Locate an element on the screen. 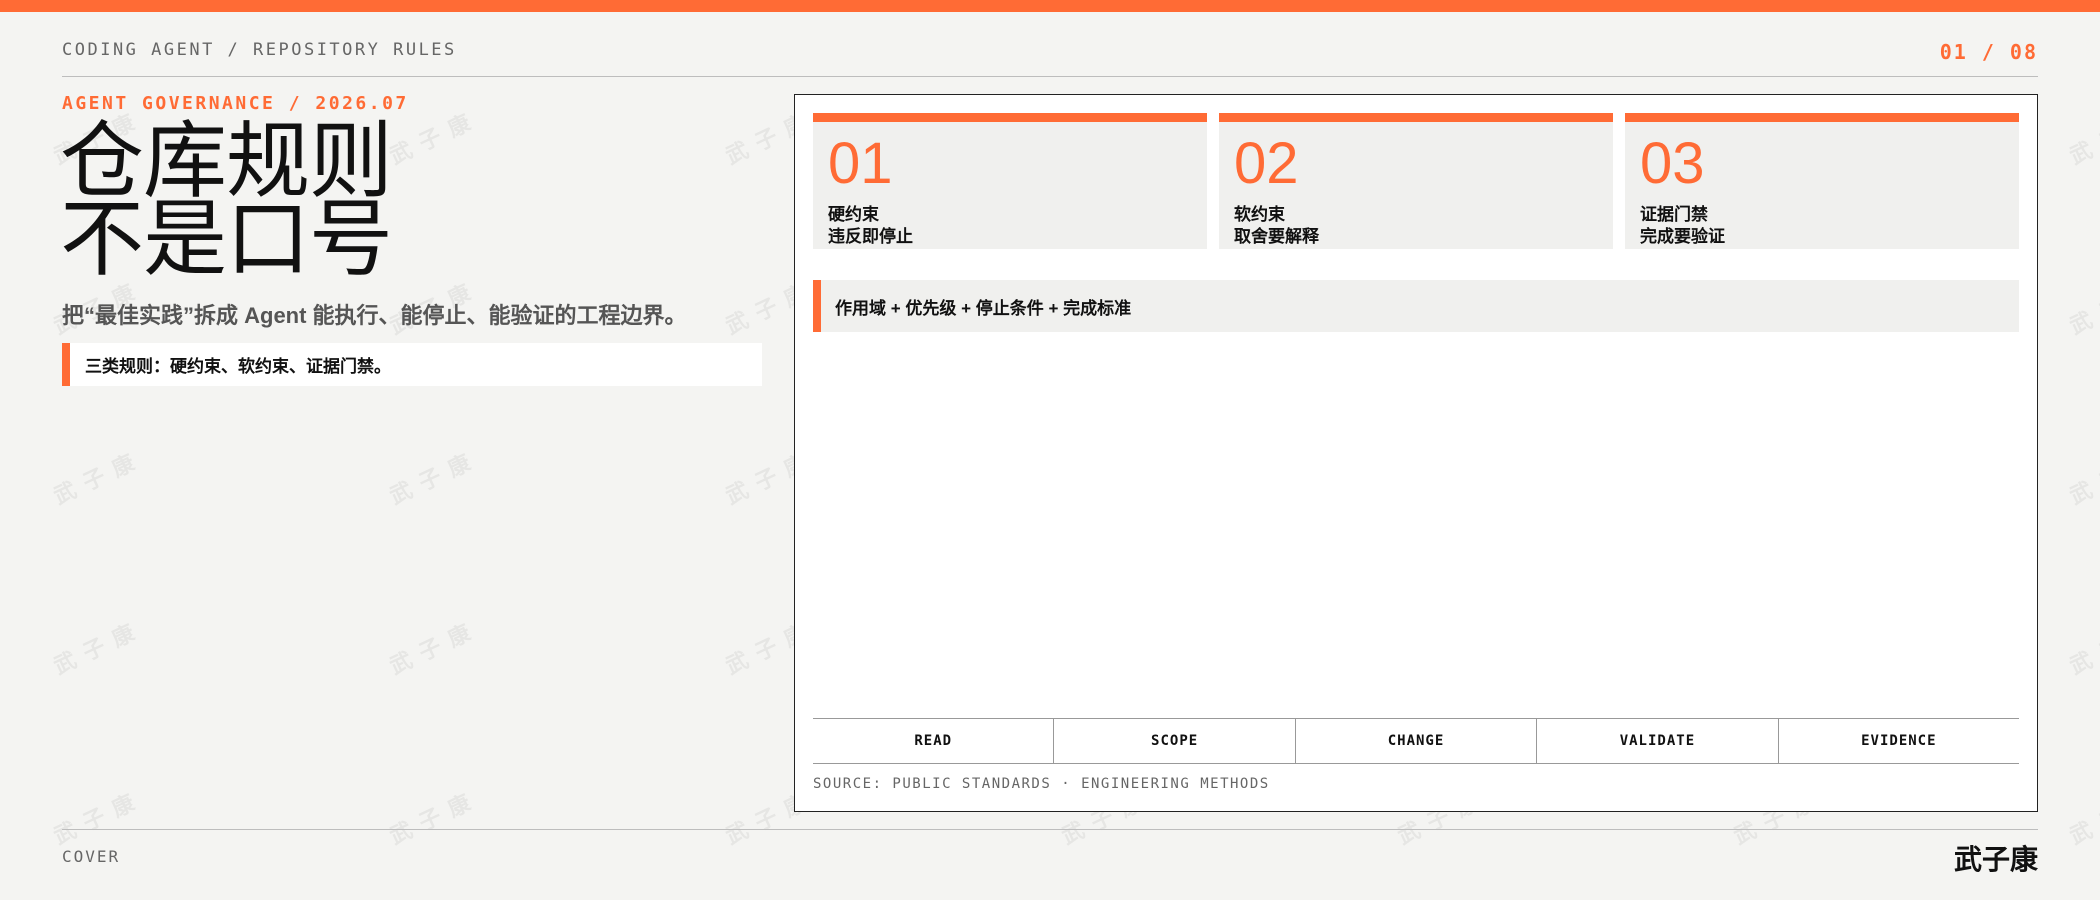  footer-divider is located at coordinates (1050, 829).